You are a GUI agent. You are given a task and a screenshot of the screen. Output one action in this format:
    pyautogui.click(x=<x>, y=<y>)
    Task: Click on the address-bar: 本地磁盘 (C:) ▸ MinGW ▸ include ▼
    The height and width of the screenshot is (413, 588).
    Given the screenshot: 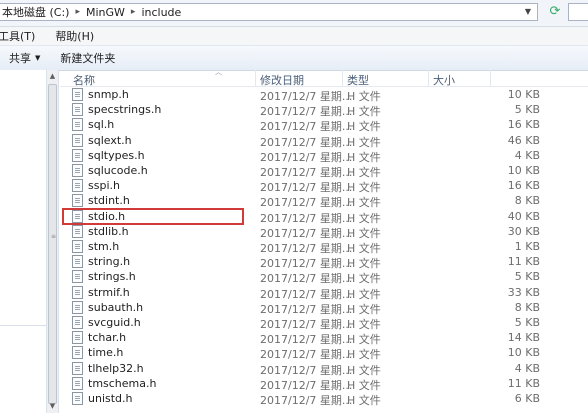 What is the action you would take?
    pyautogui.click(x=269, y=12)
    